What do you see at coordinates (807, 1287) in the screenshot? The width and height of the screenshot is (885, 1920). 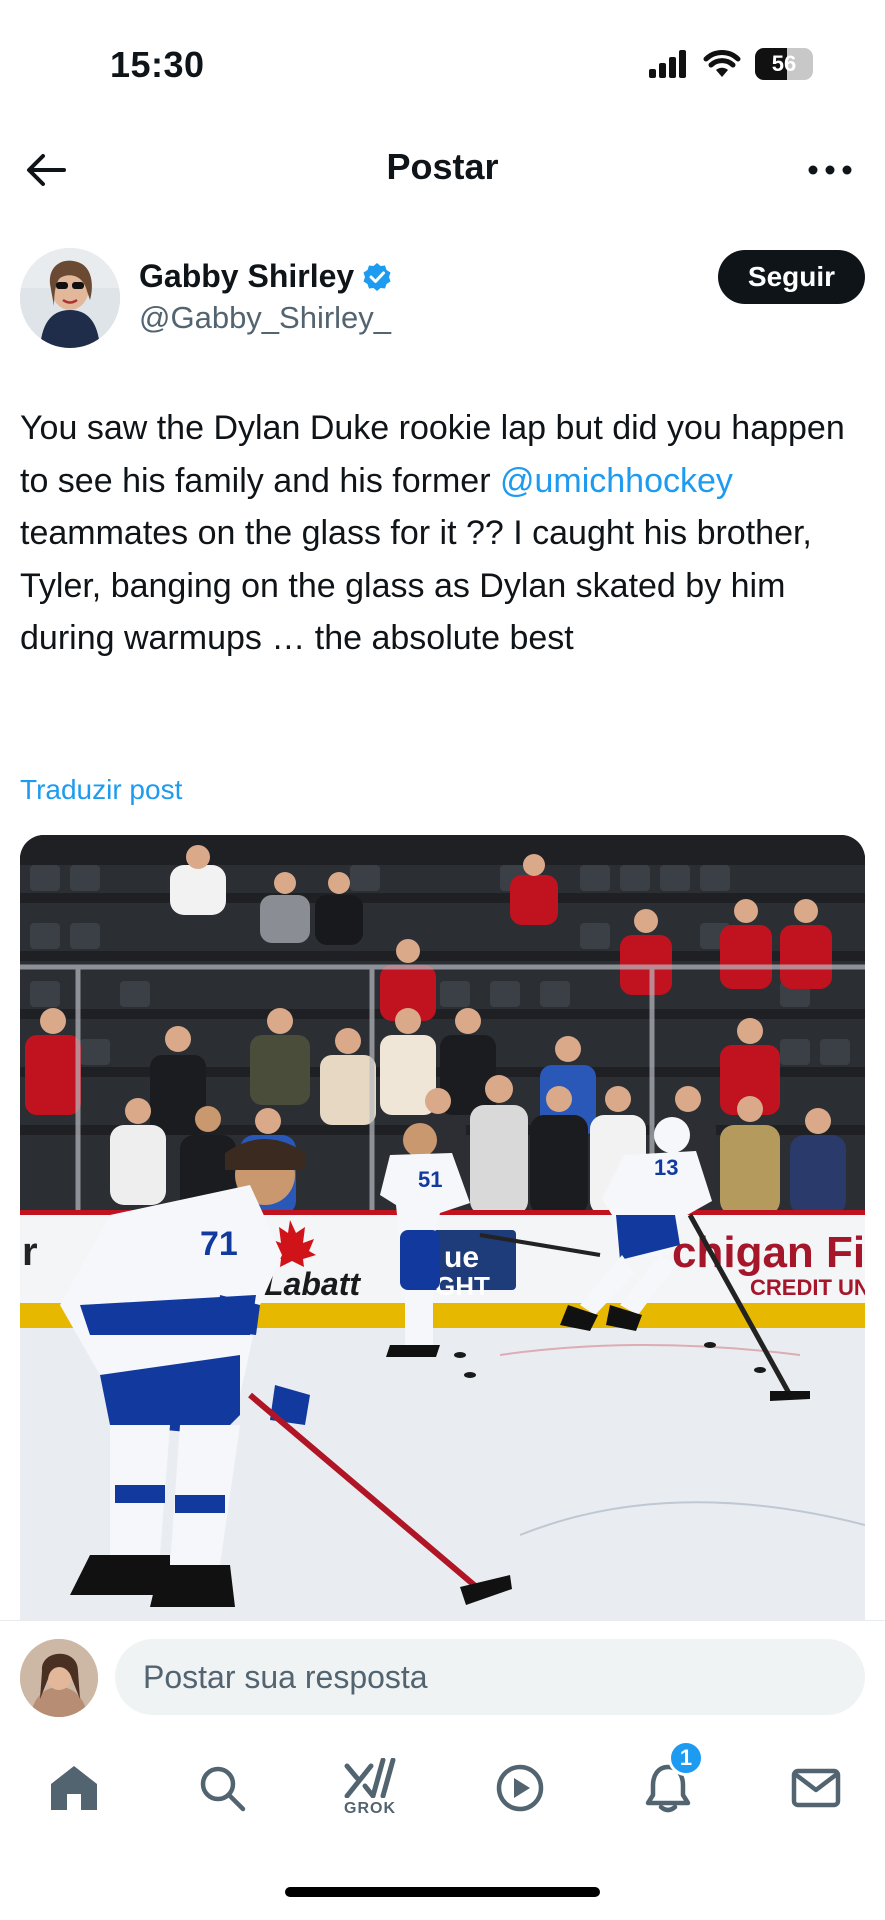 I see `board-text-right-2: CREDIT UNI` at bounding box center [807, 1287].